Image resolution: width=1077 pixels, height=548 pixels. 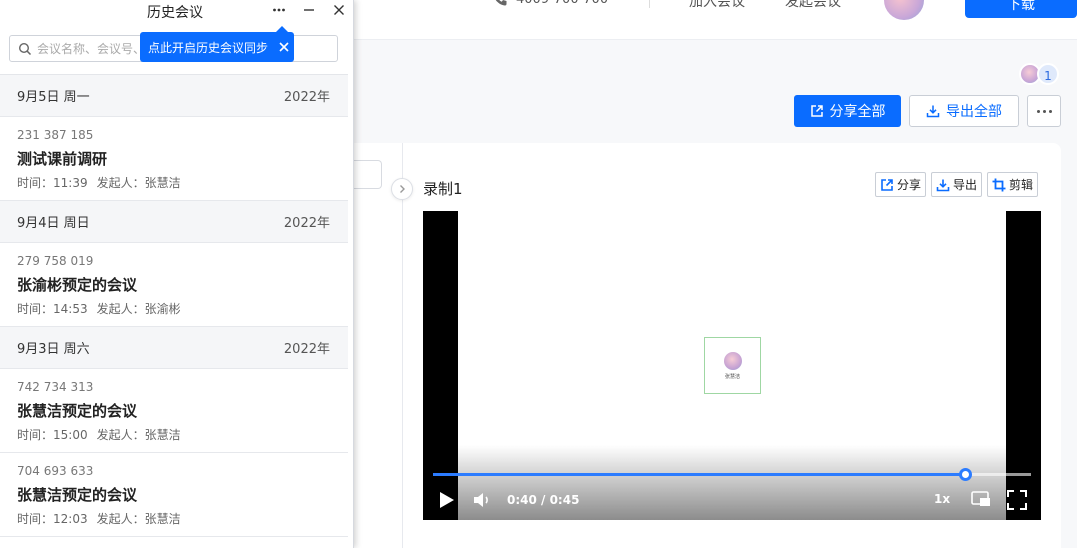 I want to click on meeting-time: 时间：11:39, so click(x=52, y=183).